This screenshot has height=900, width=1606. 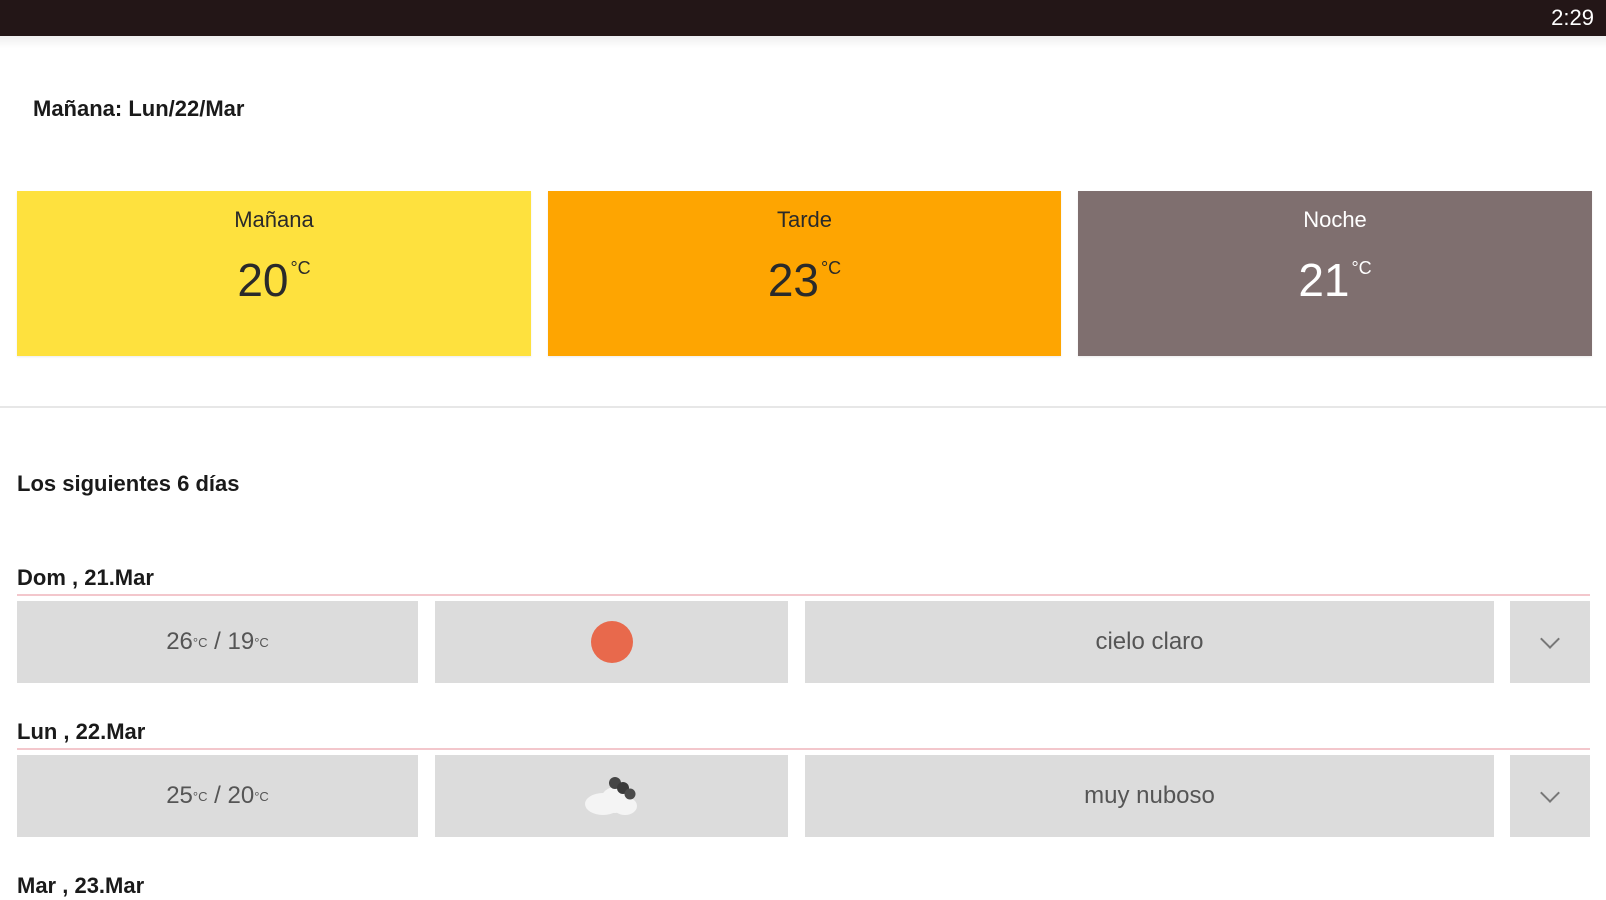 I want to click on period-temp: 21 °C, so click(x=1335, y=280).